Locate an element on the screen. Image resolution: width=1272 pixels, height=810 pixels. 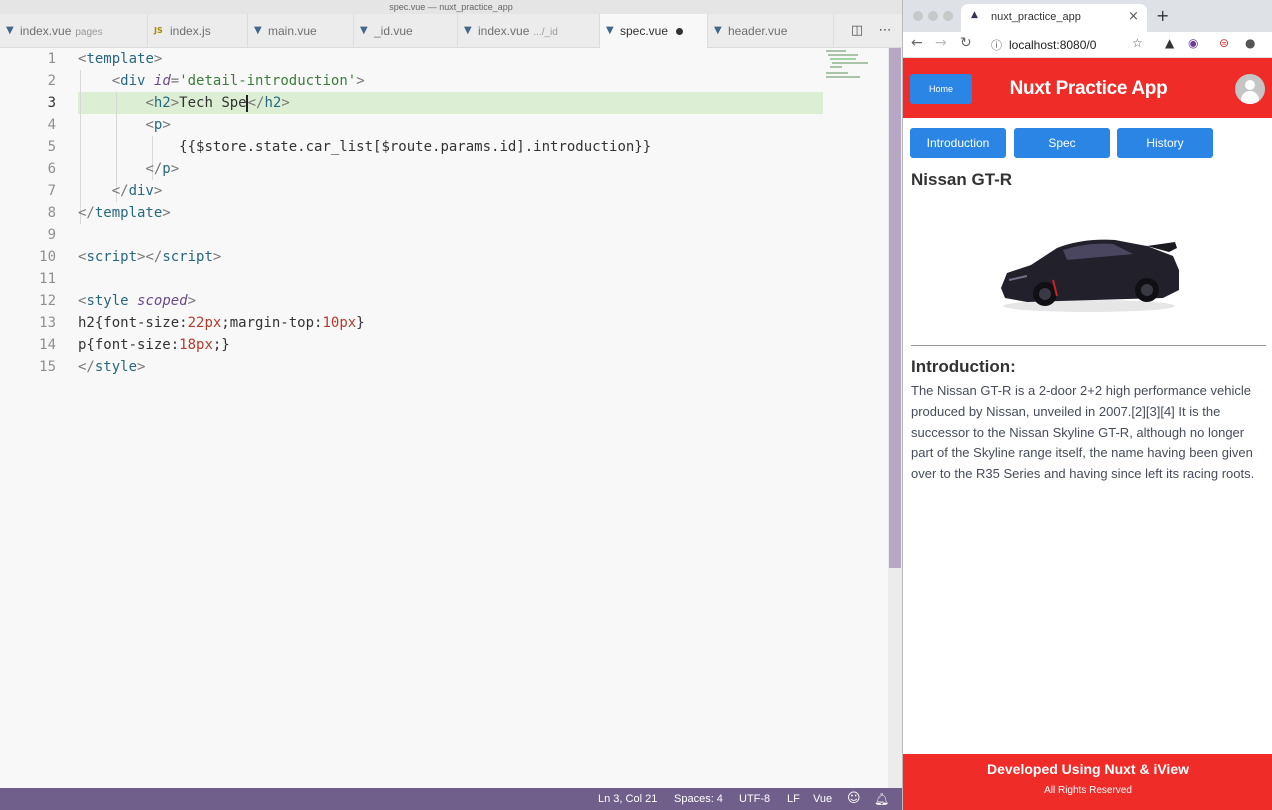
tab-label: header.vue is located at coordinates (758, 31).